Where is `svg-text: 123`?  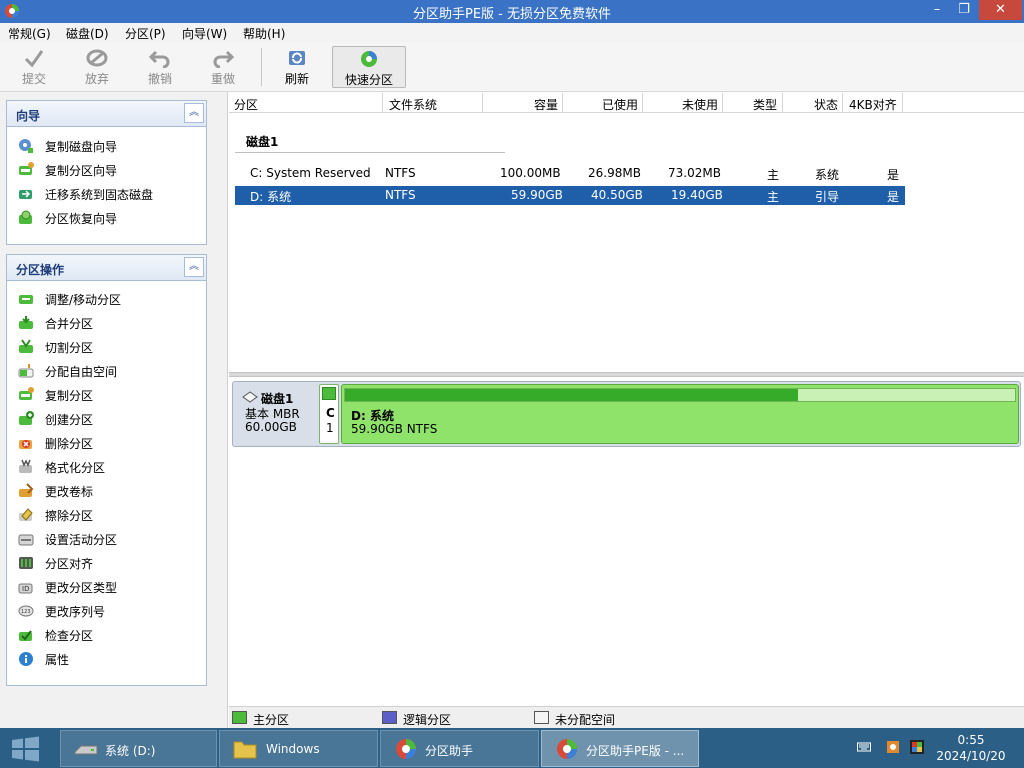 svg-text: 123 is located at coordinates (26, 612).